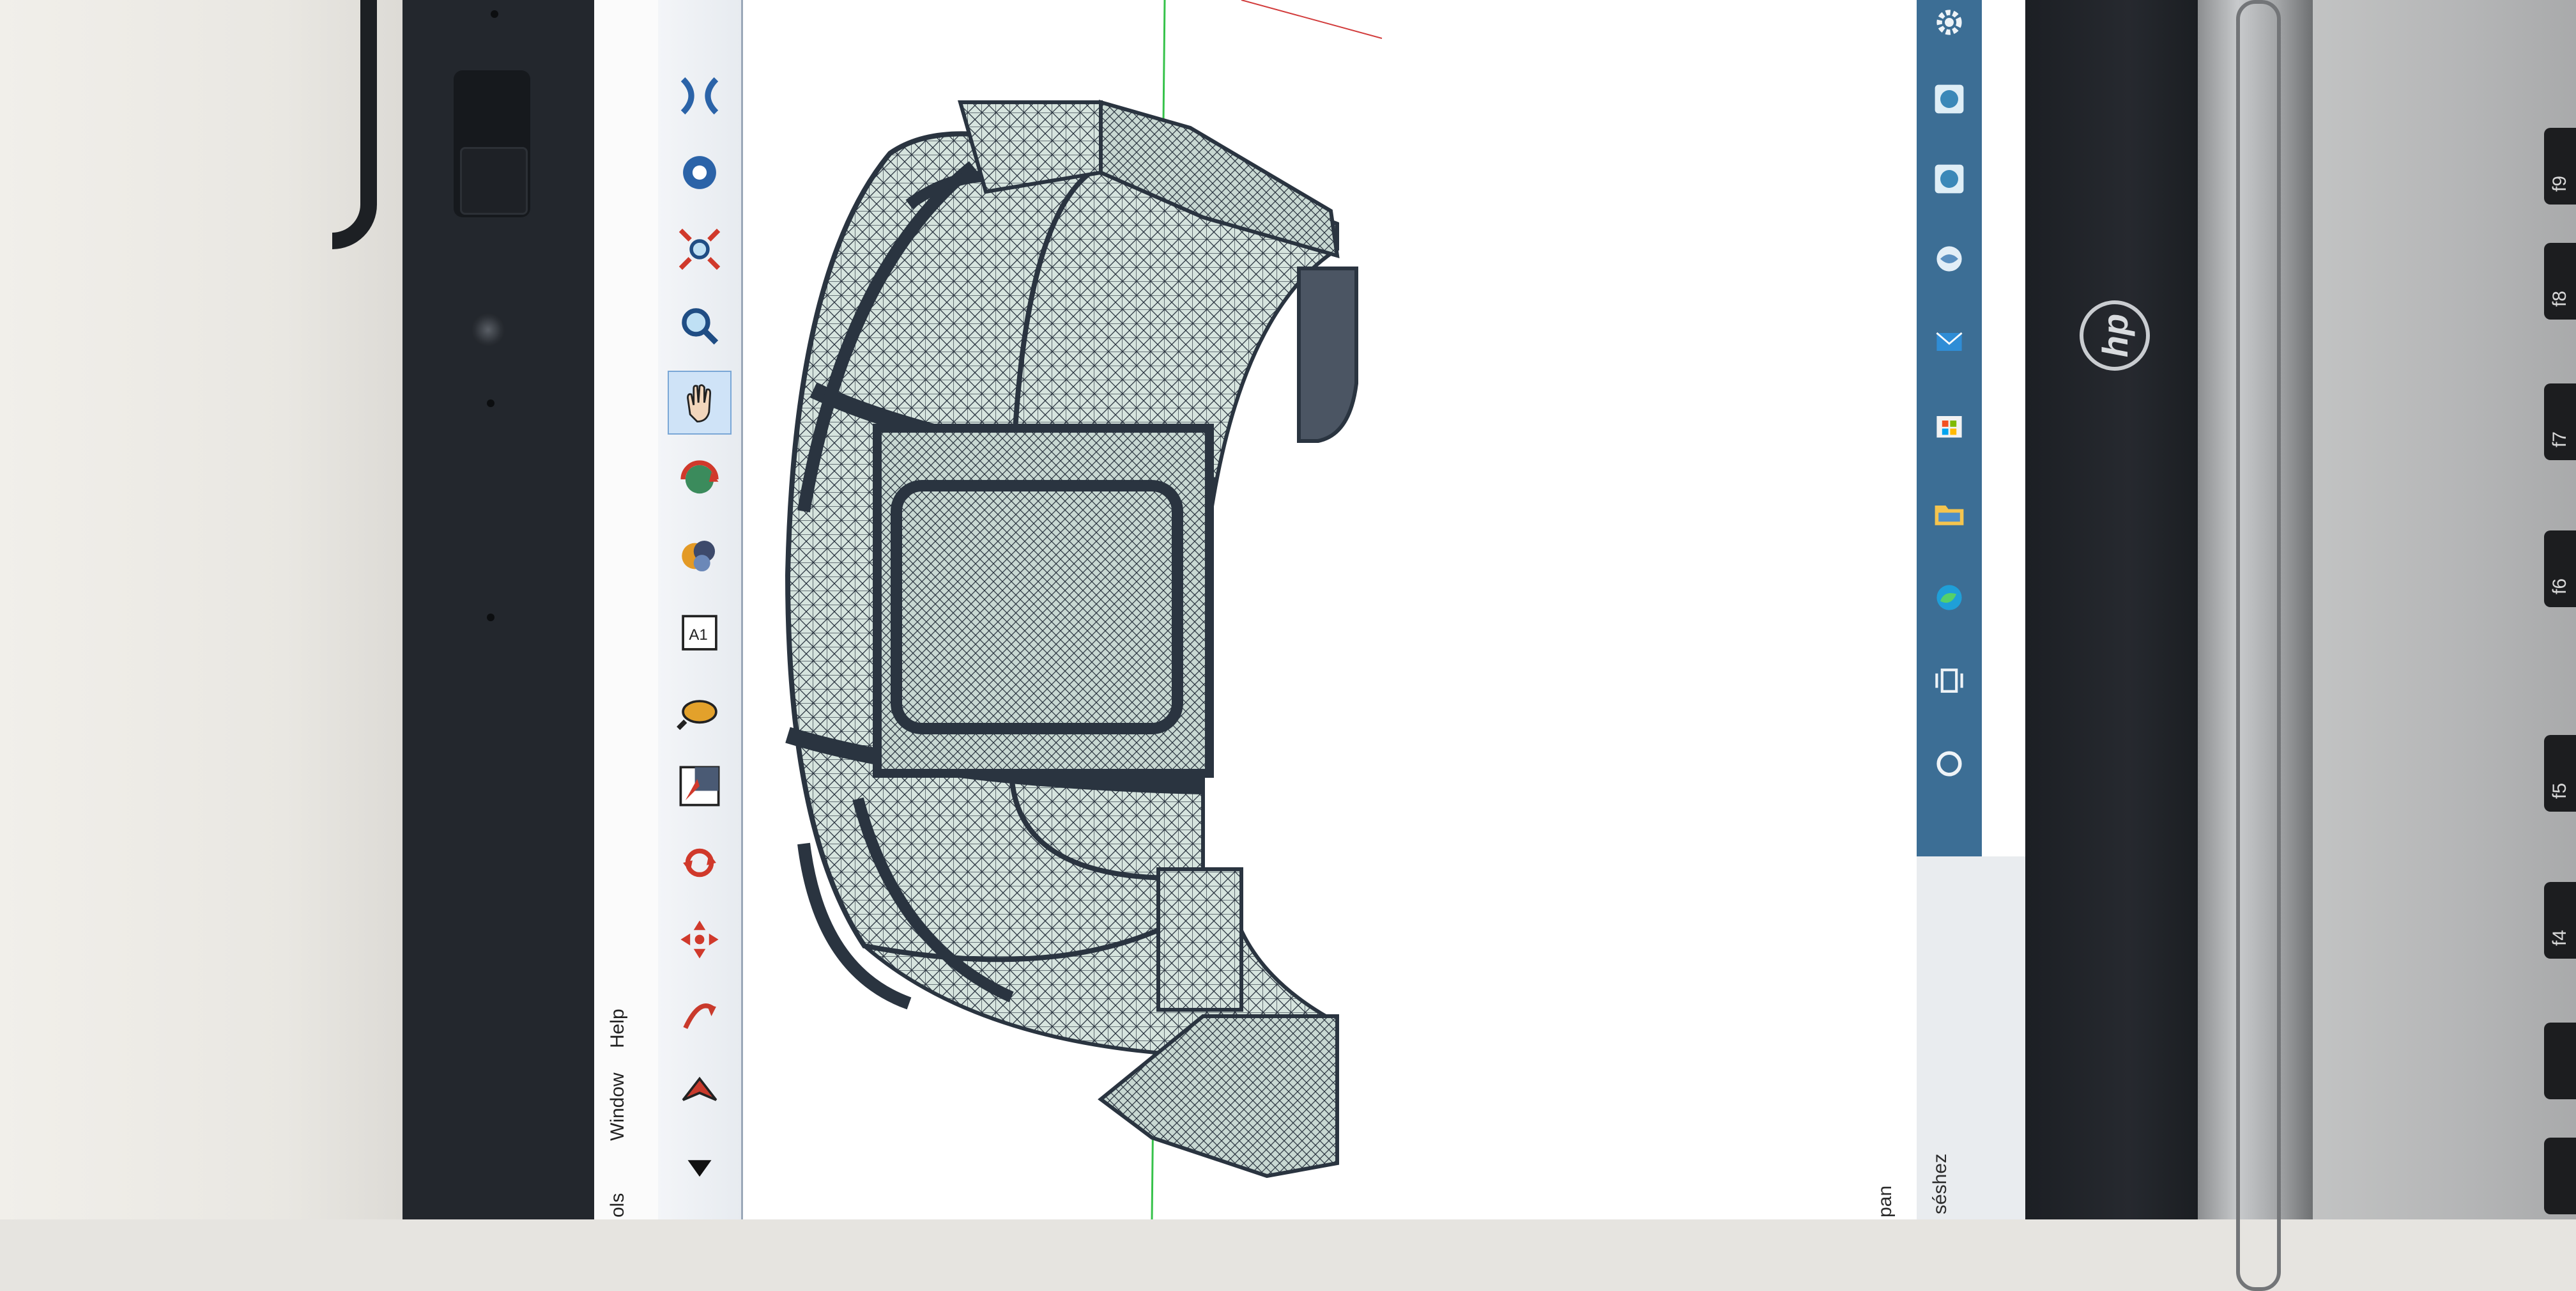 The height and width of the screenshot is (1291, 2576). Describe the element at coordinates (700, 249) in the screenshot. I see `fit-icon` at that location.